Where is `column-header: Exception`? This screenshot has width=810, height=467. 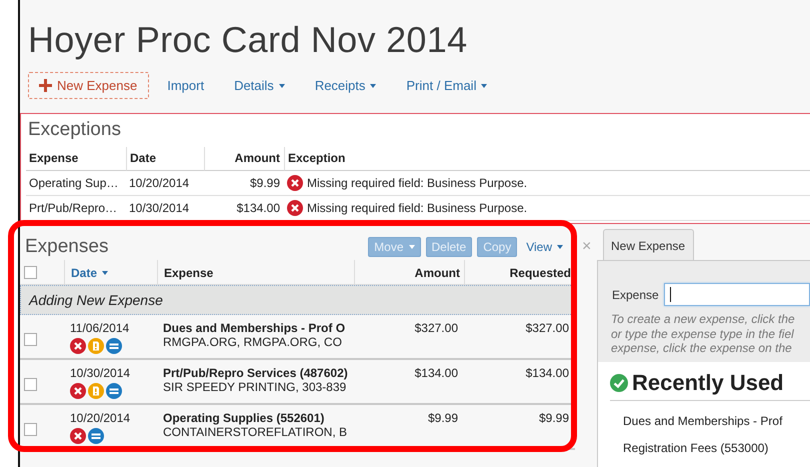
column-header: Exception is located at coordinates (547, 159).